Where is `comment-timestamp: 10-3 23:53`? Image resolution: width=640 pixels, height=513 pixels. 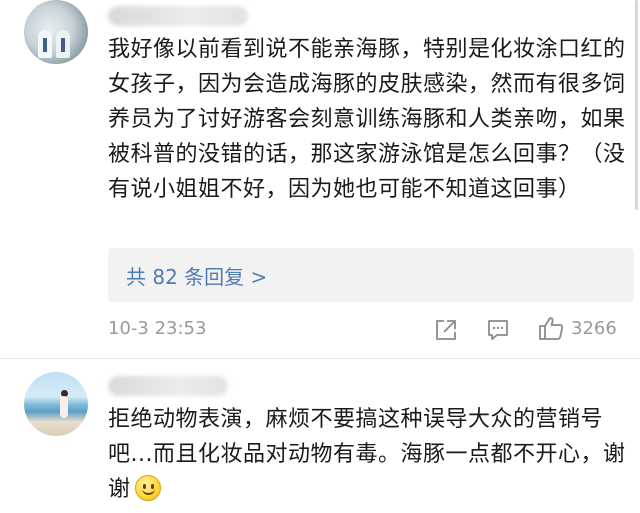
comment-timestamp: 10-3 23:53 is located at coordinates (157, 328).